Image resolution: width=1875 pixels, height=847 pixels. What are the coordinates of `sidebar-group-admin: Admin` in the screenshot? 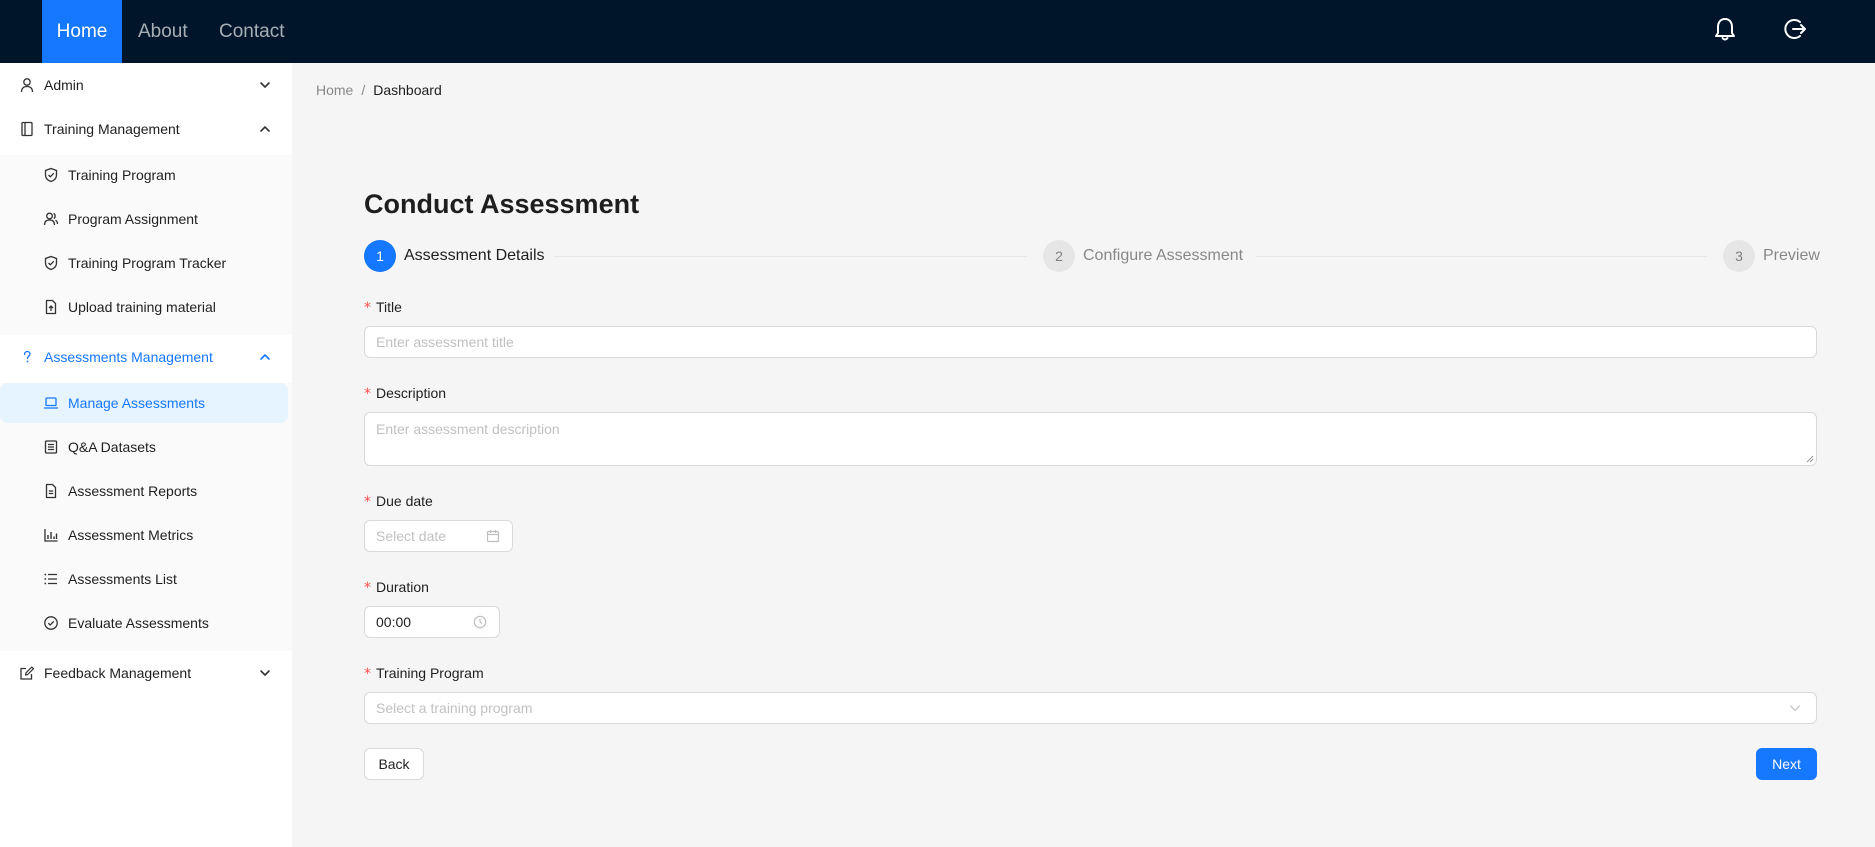 It's located at (146, 85).